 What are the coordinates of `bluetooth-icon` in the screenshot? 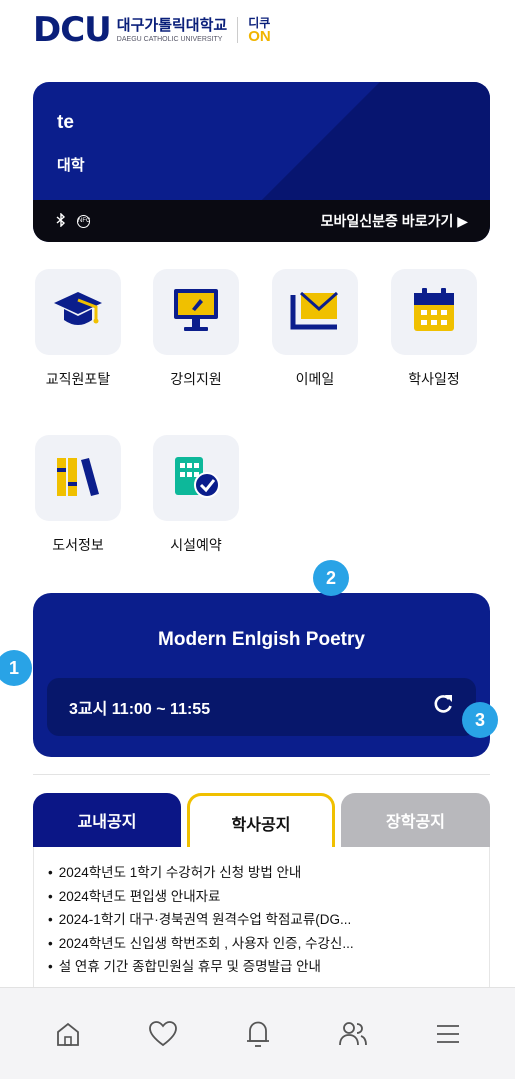 It's located at (61, 220).